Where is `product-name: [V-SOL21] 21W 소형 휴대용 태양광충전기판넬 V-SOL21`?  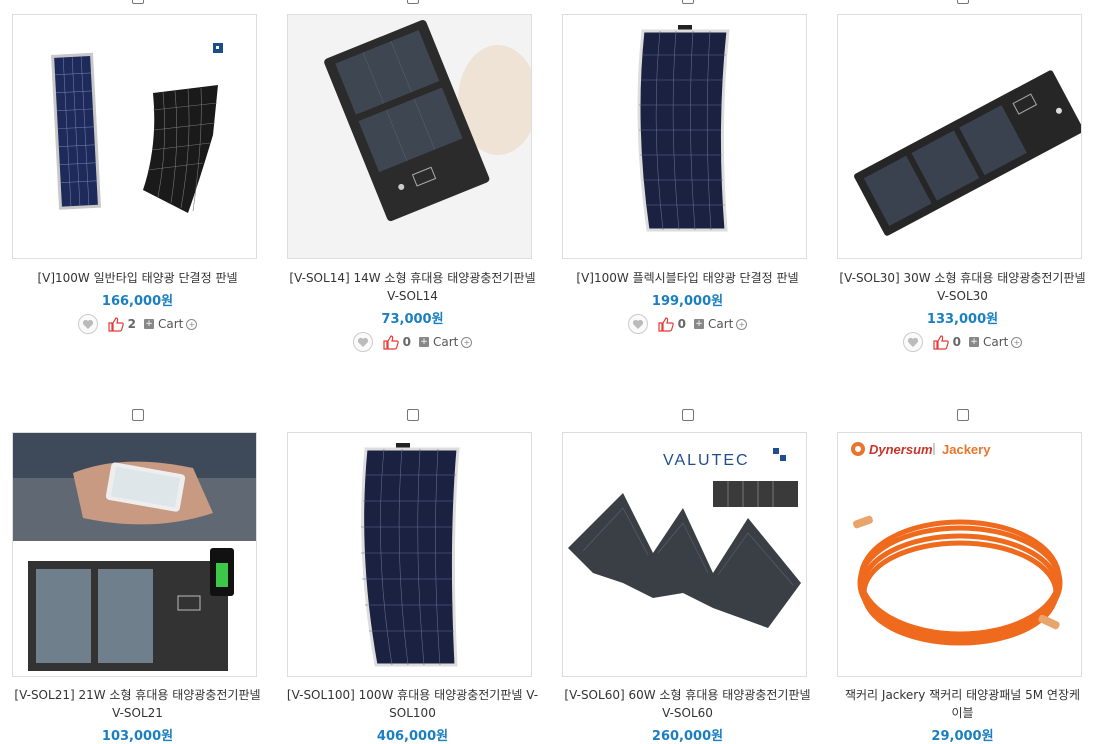
product-name: [V-SOL21] 21W 소형 휴대용 태양광충전기판넬 V-SOL21 is located at coordinates (137, 704).